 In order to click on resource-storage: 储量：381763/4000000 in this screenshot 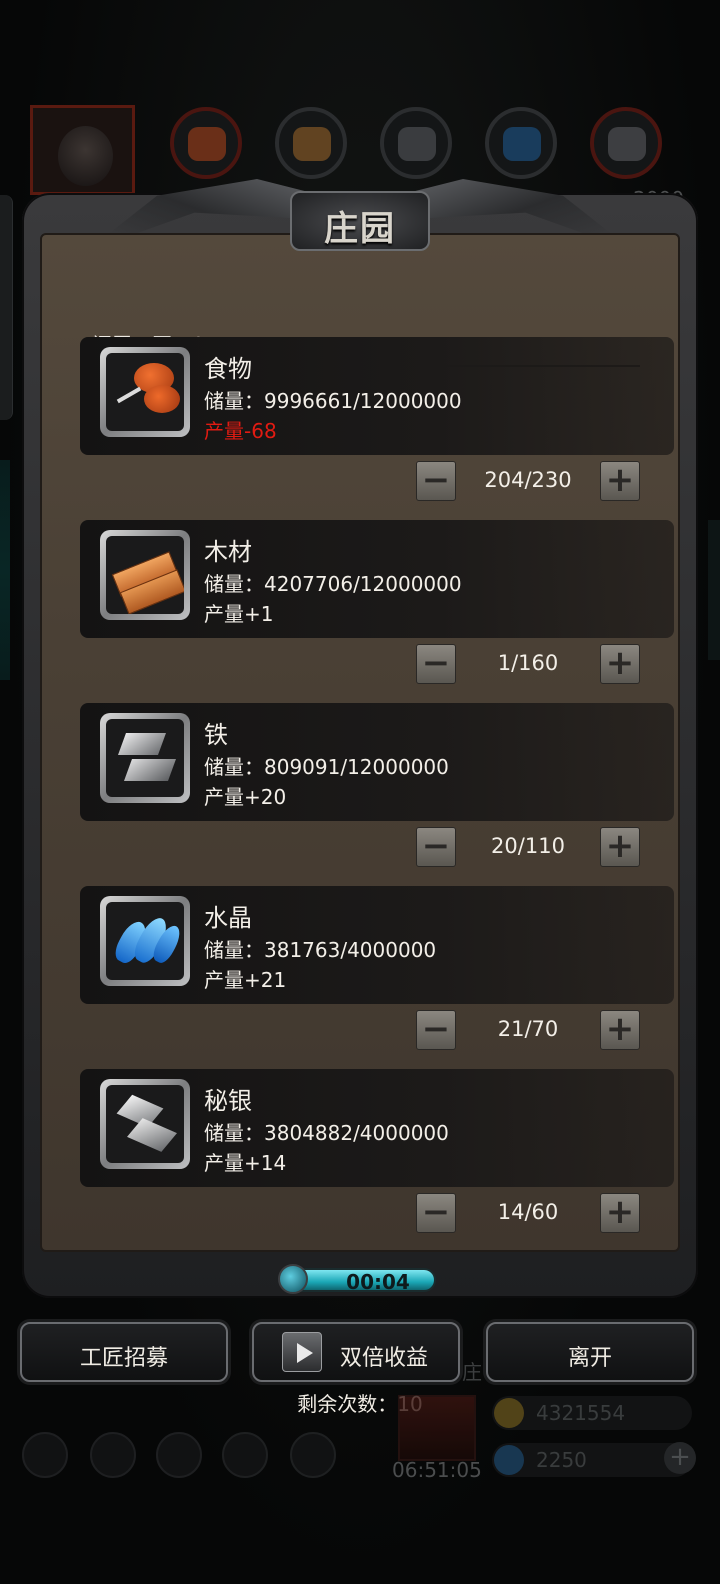, I will do `click(320, 950)`.